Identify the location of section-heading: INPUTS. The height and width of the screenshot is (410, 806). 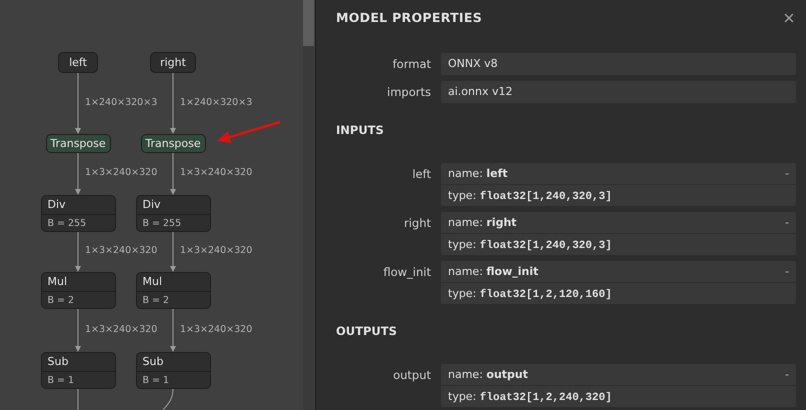
(360, 130).